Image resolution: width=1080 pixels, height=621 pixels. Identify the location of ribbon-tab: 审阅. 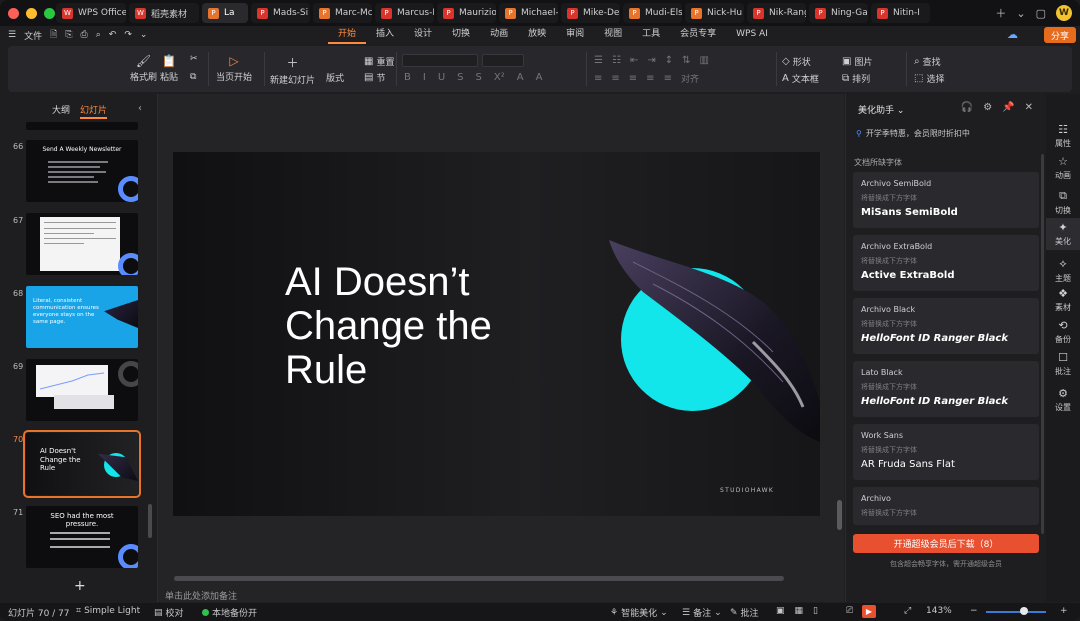
(575, 35).